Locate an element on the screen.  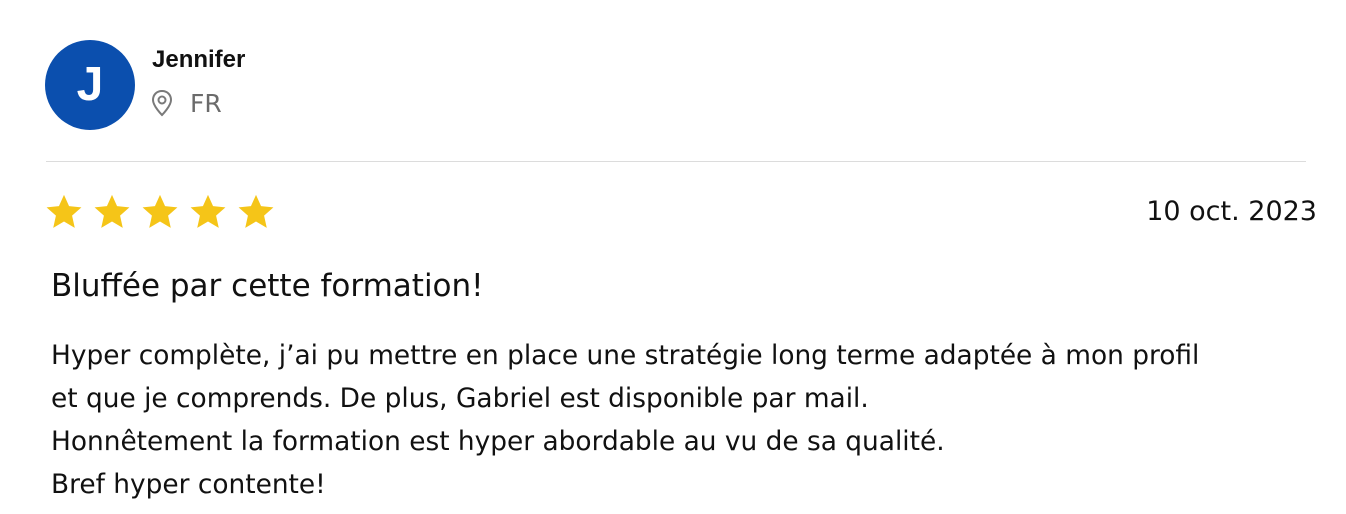
reviewer-country: FR is located at coordinates (206, 103).